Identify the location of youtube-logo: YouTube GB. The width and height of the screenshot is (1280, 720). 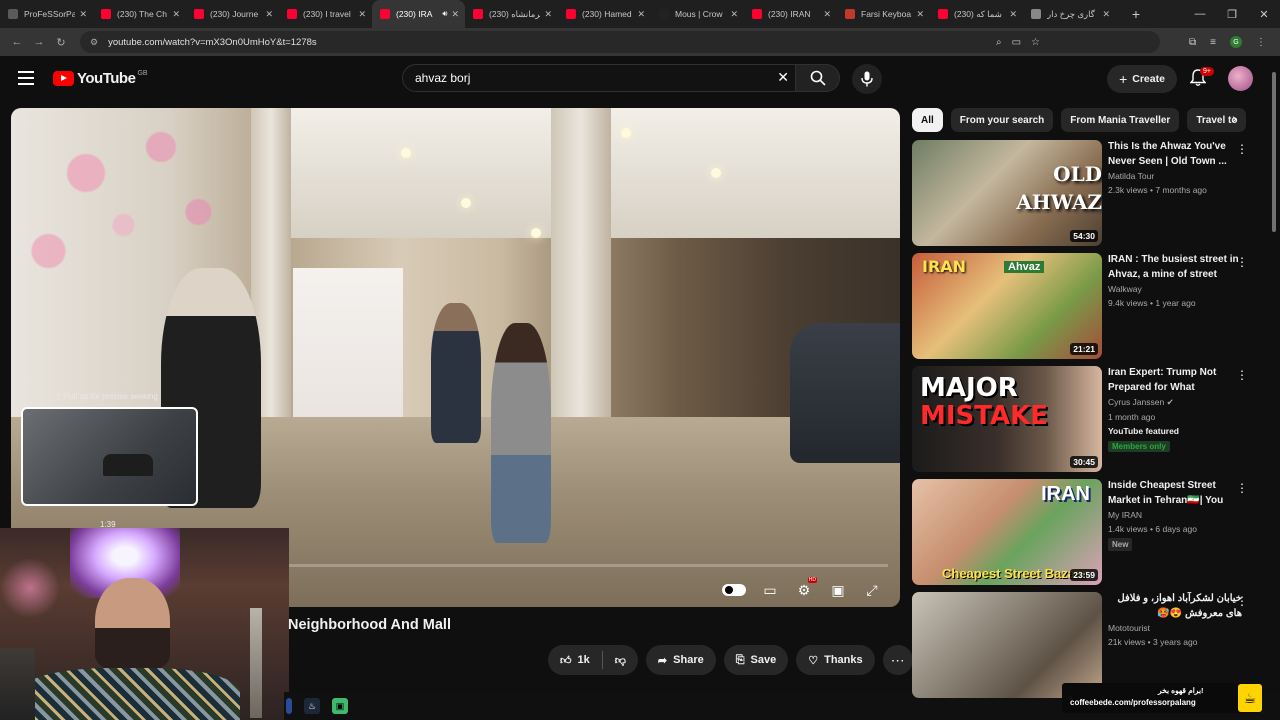
(100, 78).